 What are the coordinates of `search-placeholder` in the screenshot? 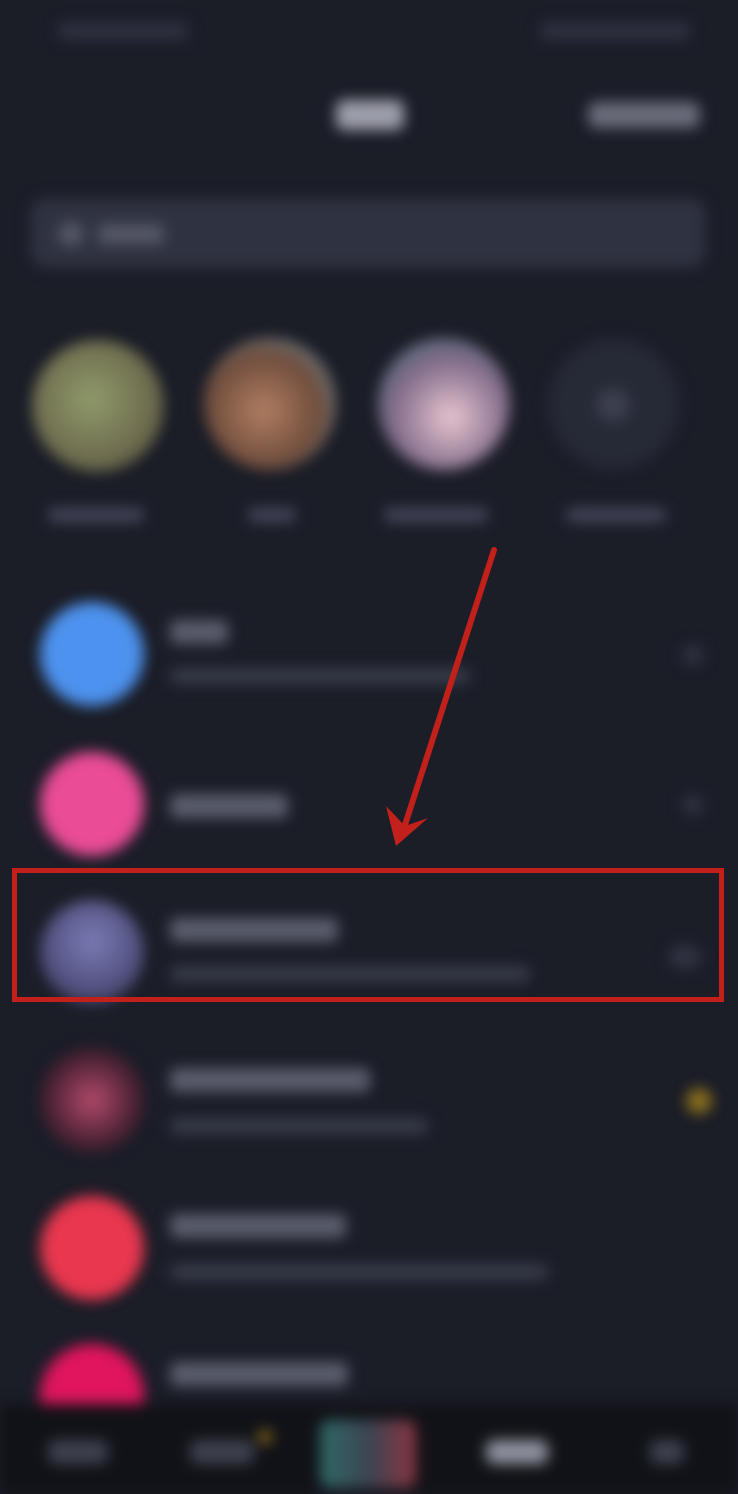 It's located at (131, 234).